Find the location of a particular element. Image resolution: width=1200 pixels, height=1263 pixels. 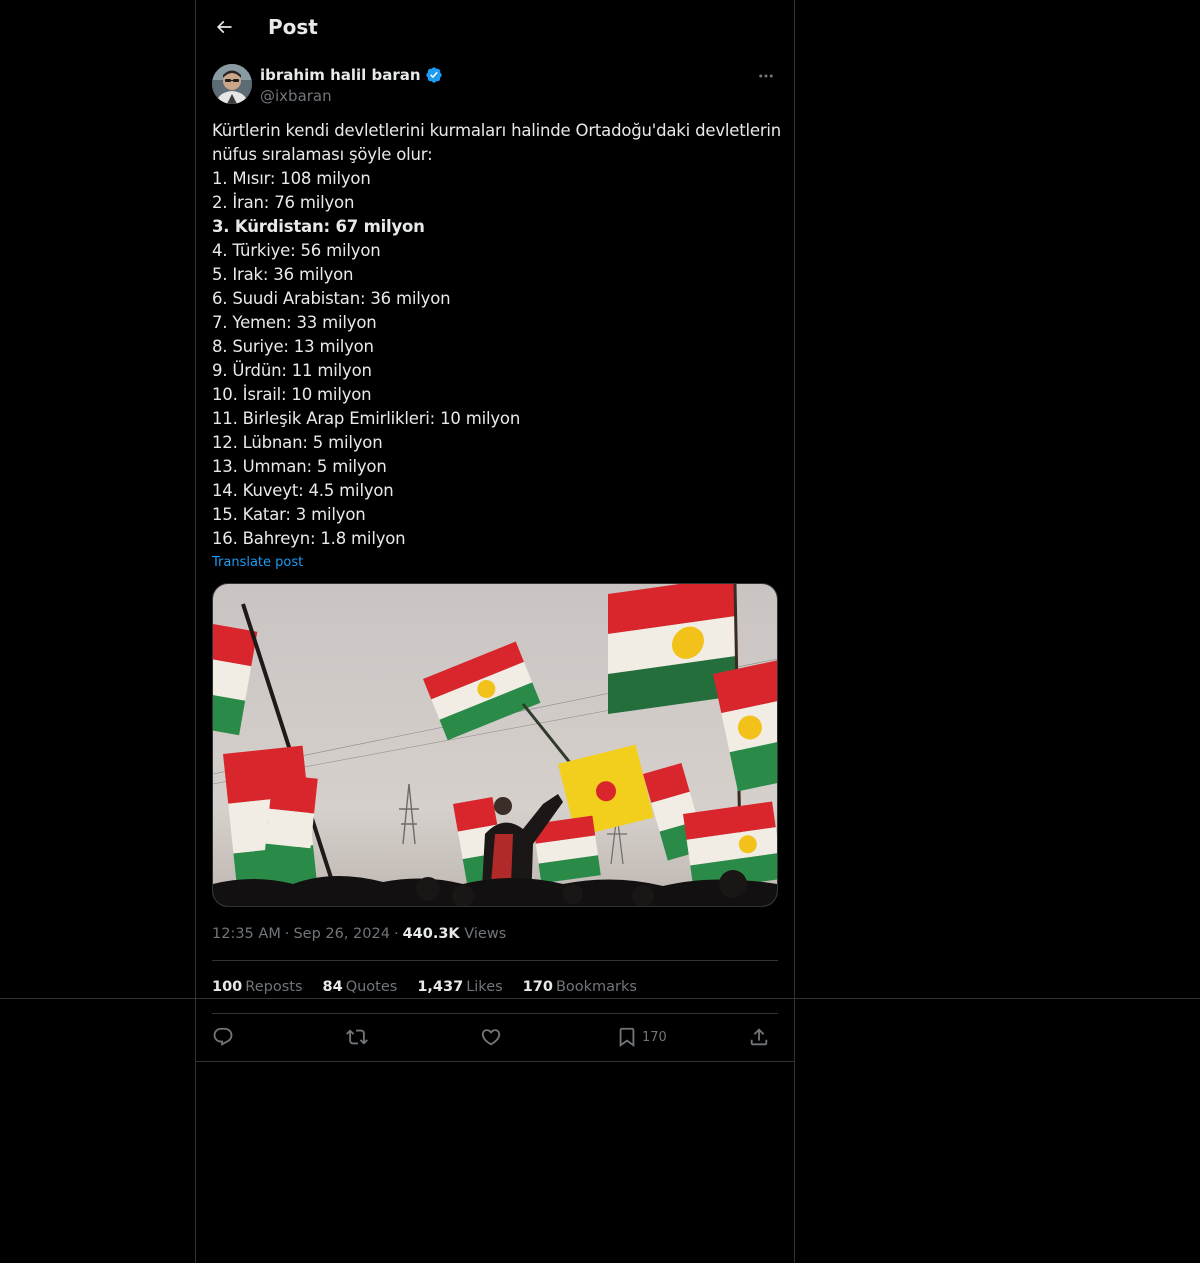

post-header: Post is located at coordinates (495, 27).